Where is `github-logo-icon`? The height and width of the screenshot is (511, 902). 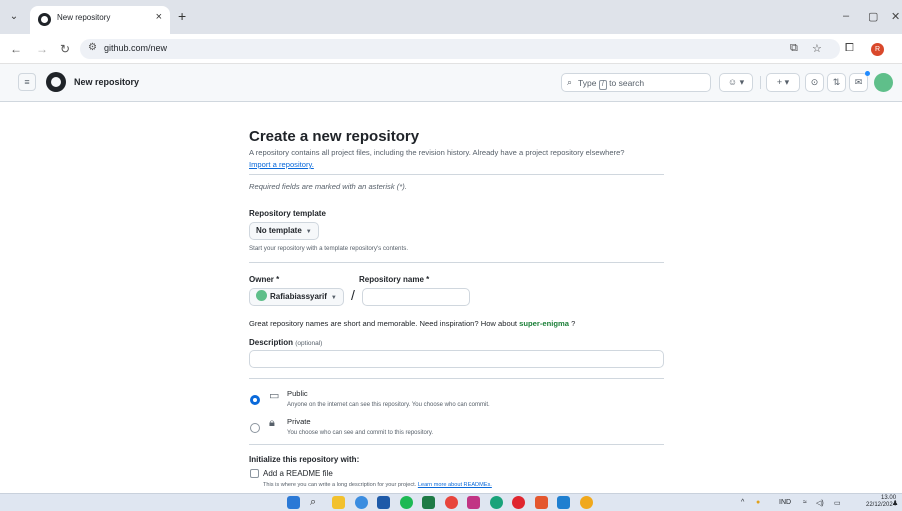
github-logo-icon is located at coordinates (56, 82).